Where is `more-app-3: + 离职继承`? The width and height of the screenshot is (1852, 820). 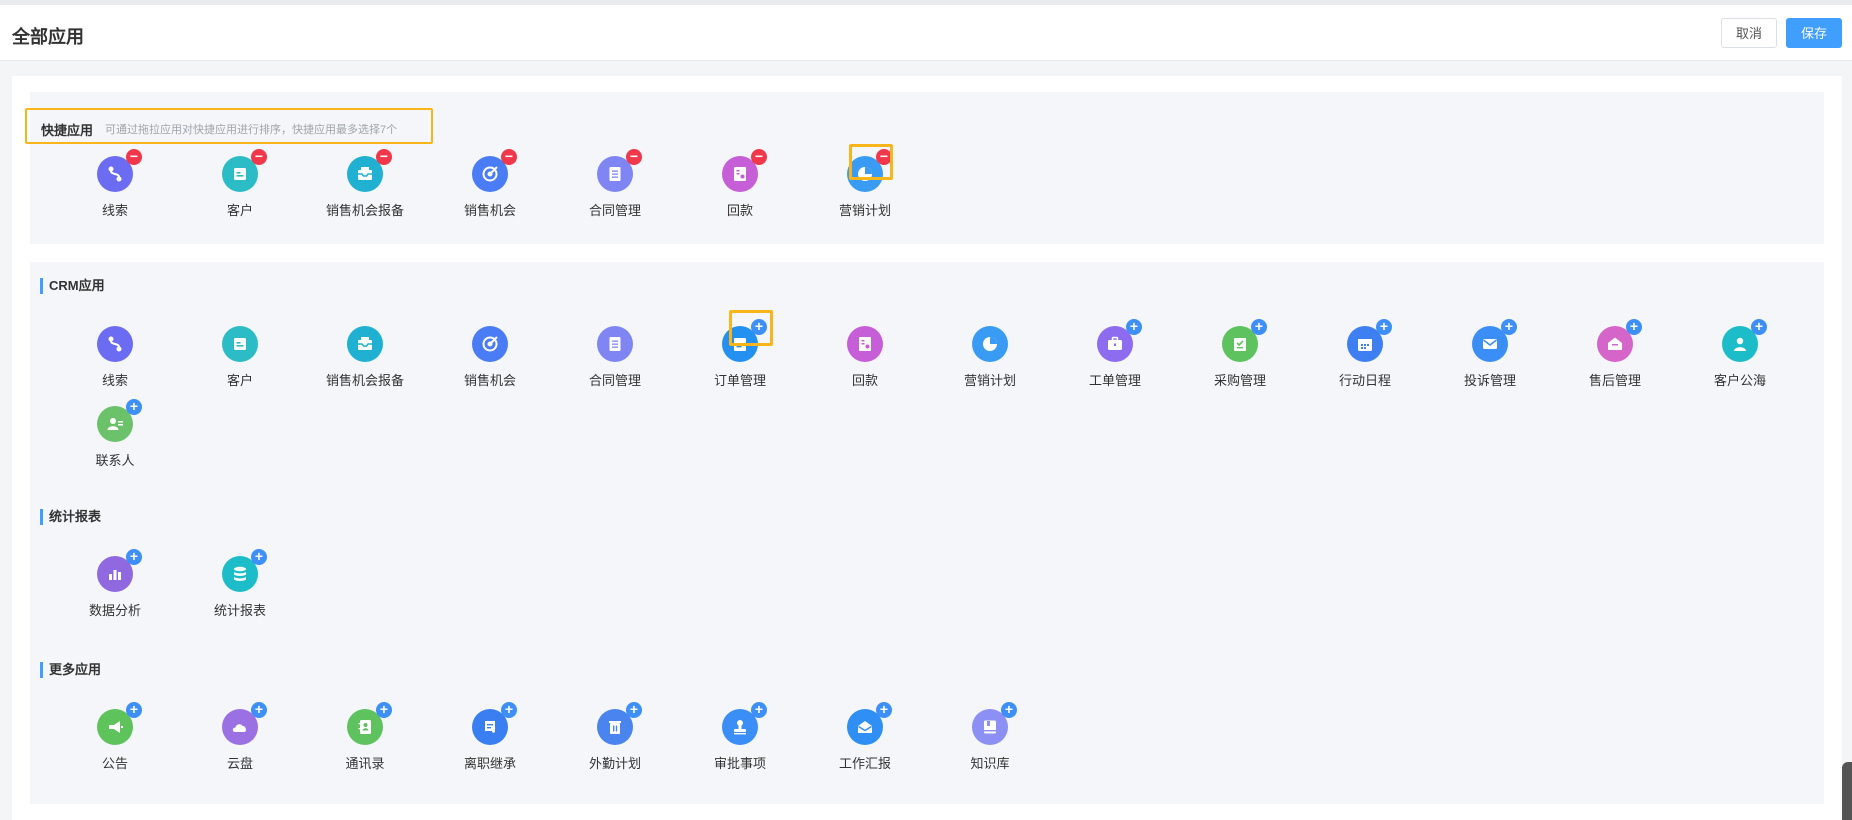 more-app-3: + 离职继承 is located at coordinates (490, 736).